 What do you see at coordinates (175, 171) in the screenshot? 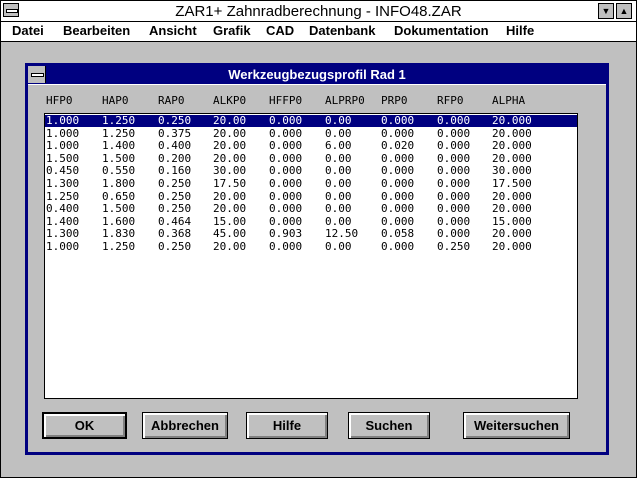
I see `list-cell: 0.160` at bounding box center [175, 171].